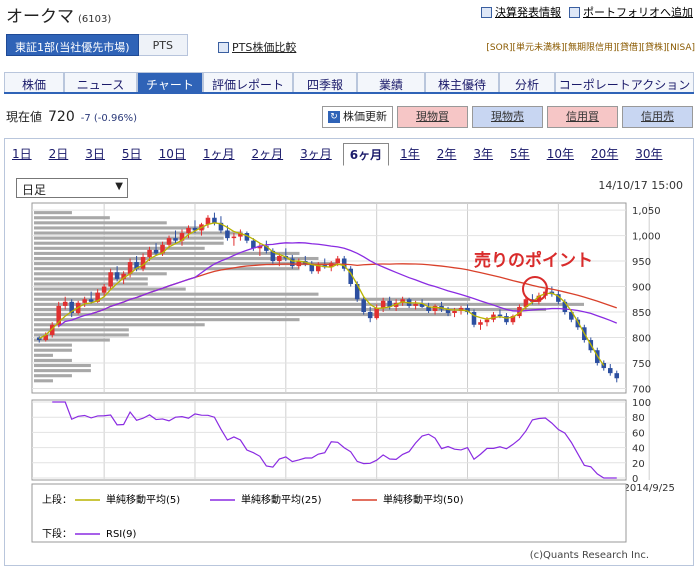  I want to click on legend-lower-label: 下段：, so click(57, 533).